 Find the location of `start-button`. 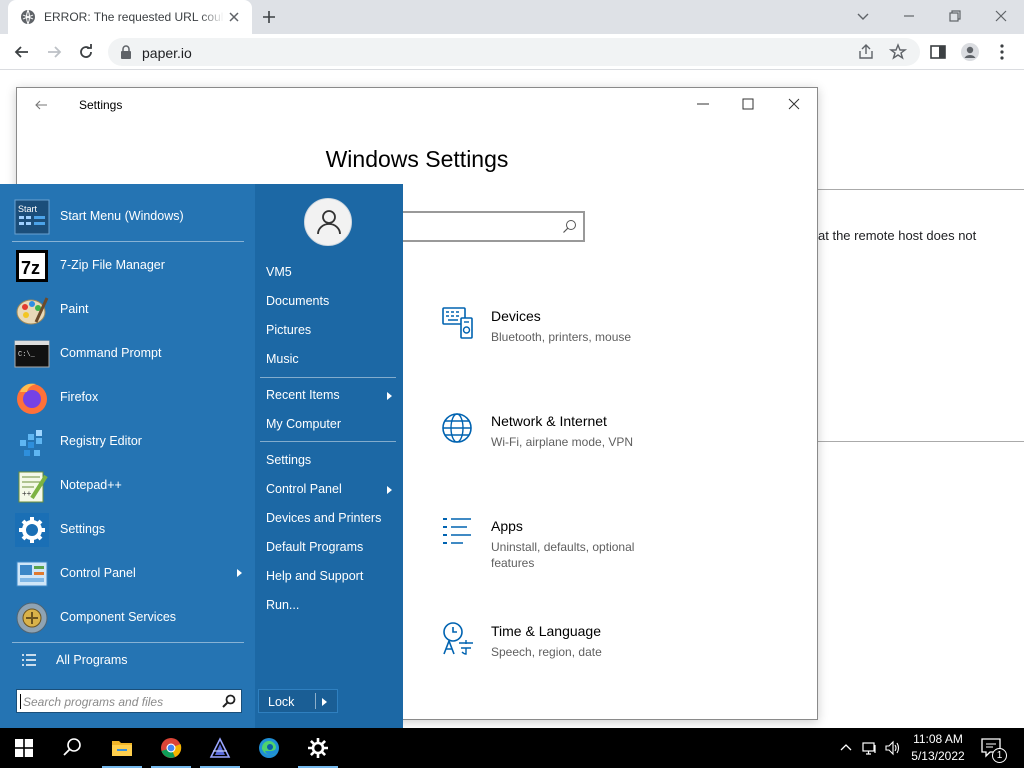

start-button is located at coordinates (24, 748).